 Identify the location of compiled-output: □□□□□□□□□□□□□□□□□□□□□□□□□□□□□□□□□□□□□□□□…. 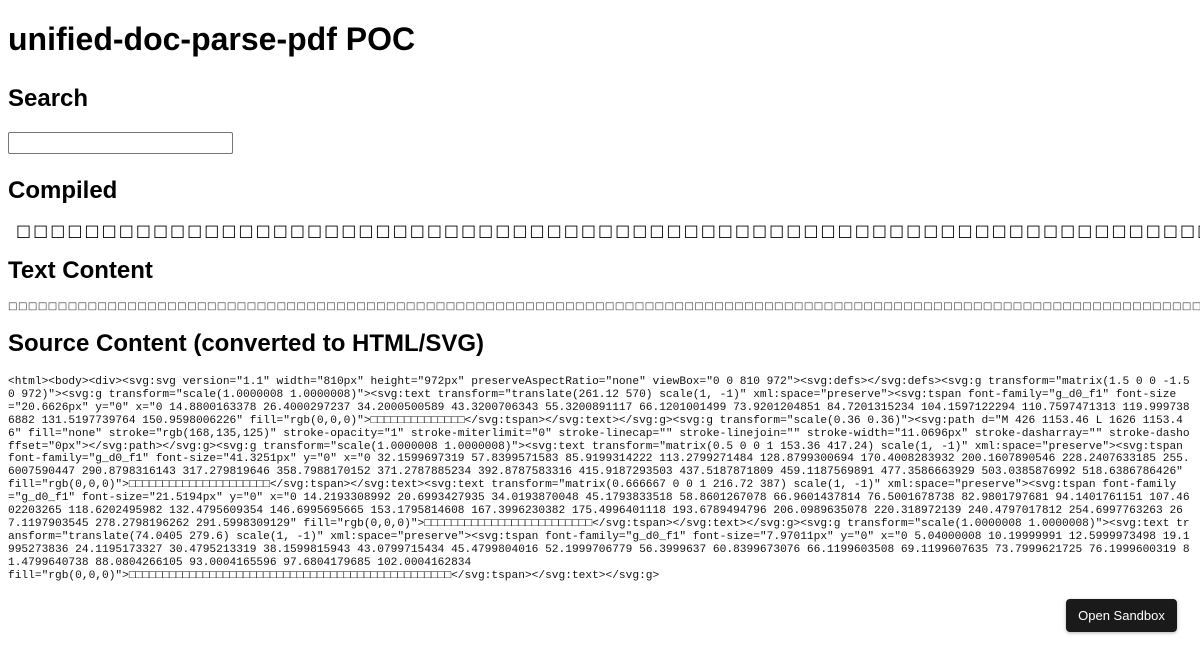
(608, 230).